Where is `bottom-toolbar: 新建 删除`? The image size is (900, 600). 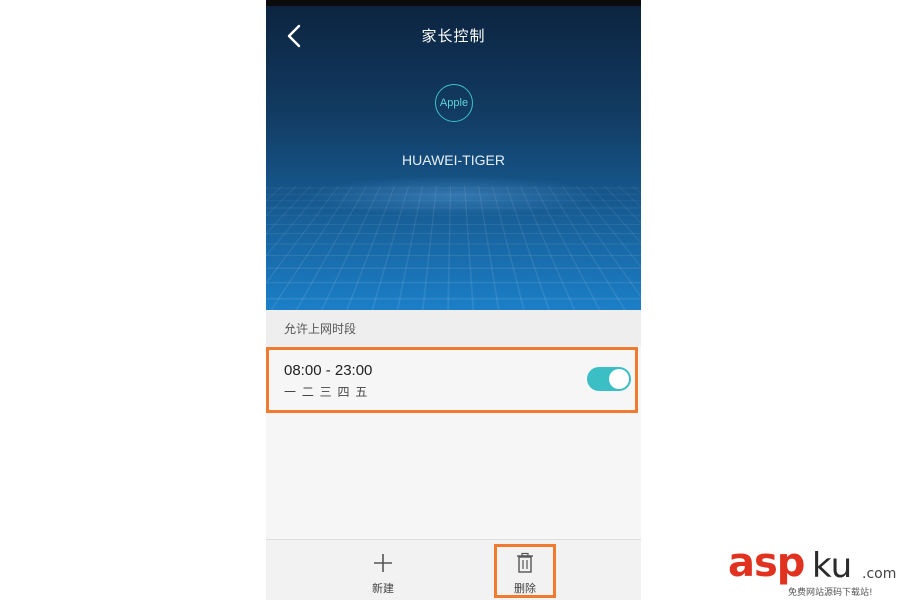 bottom-toolbar: 新建 删除 is located at coordinates (453, 569).